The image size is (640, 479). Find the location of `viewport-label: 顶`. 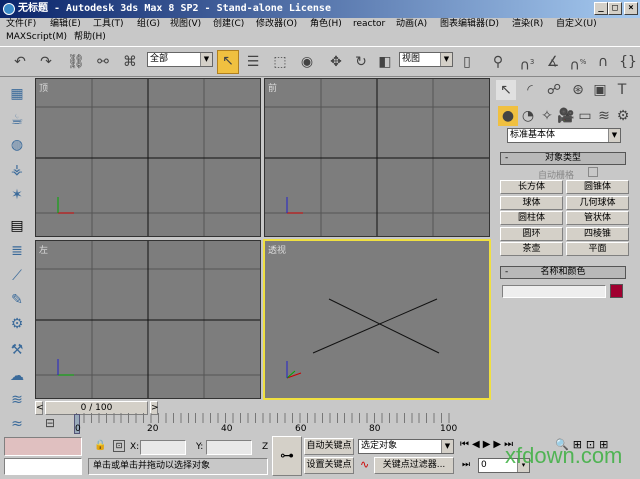

viewport-label: 顶 is located at coordinates (43, 87).